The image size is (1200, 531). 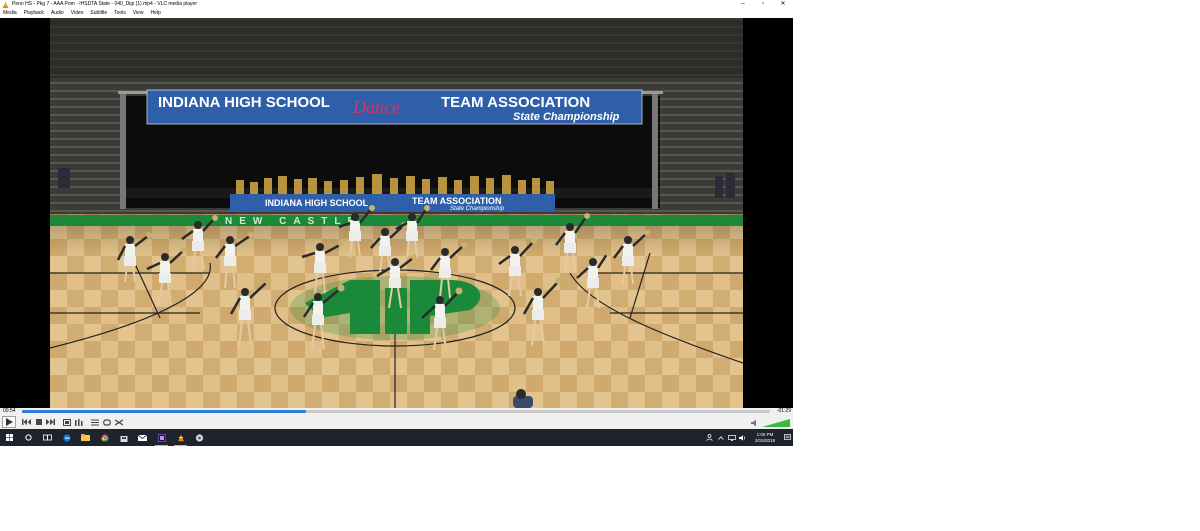 I want to click on equalizer-icon, so click(x=78, y=422).